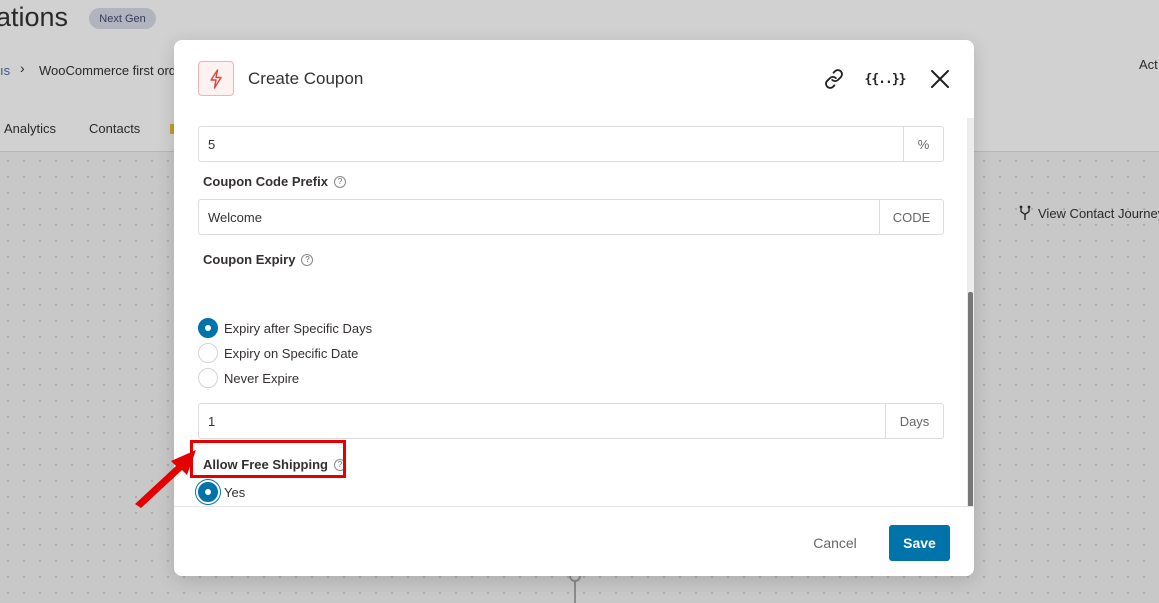 Image resolution: width=1159 pixels, height=603 pixels. I want to click on discount-field: %, so click(571, 144).